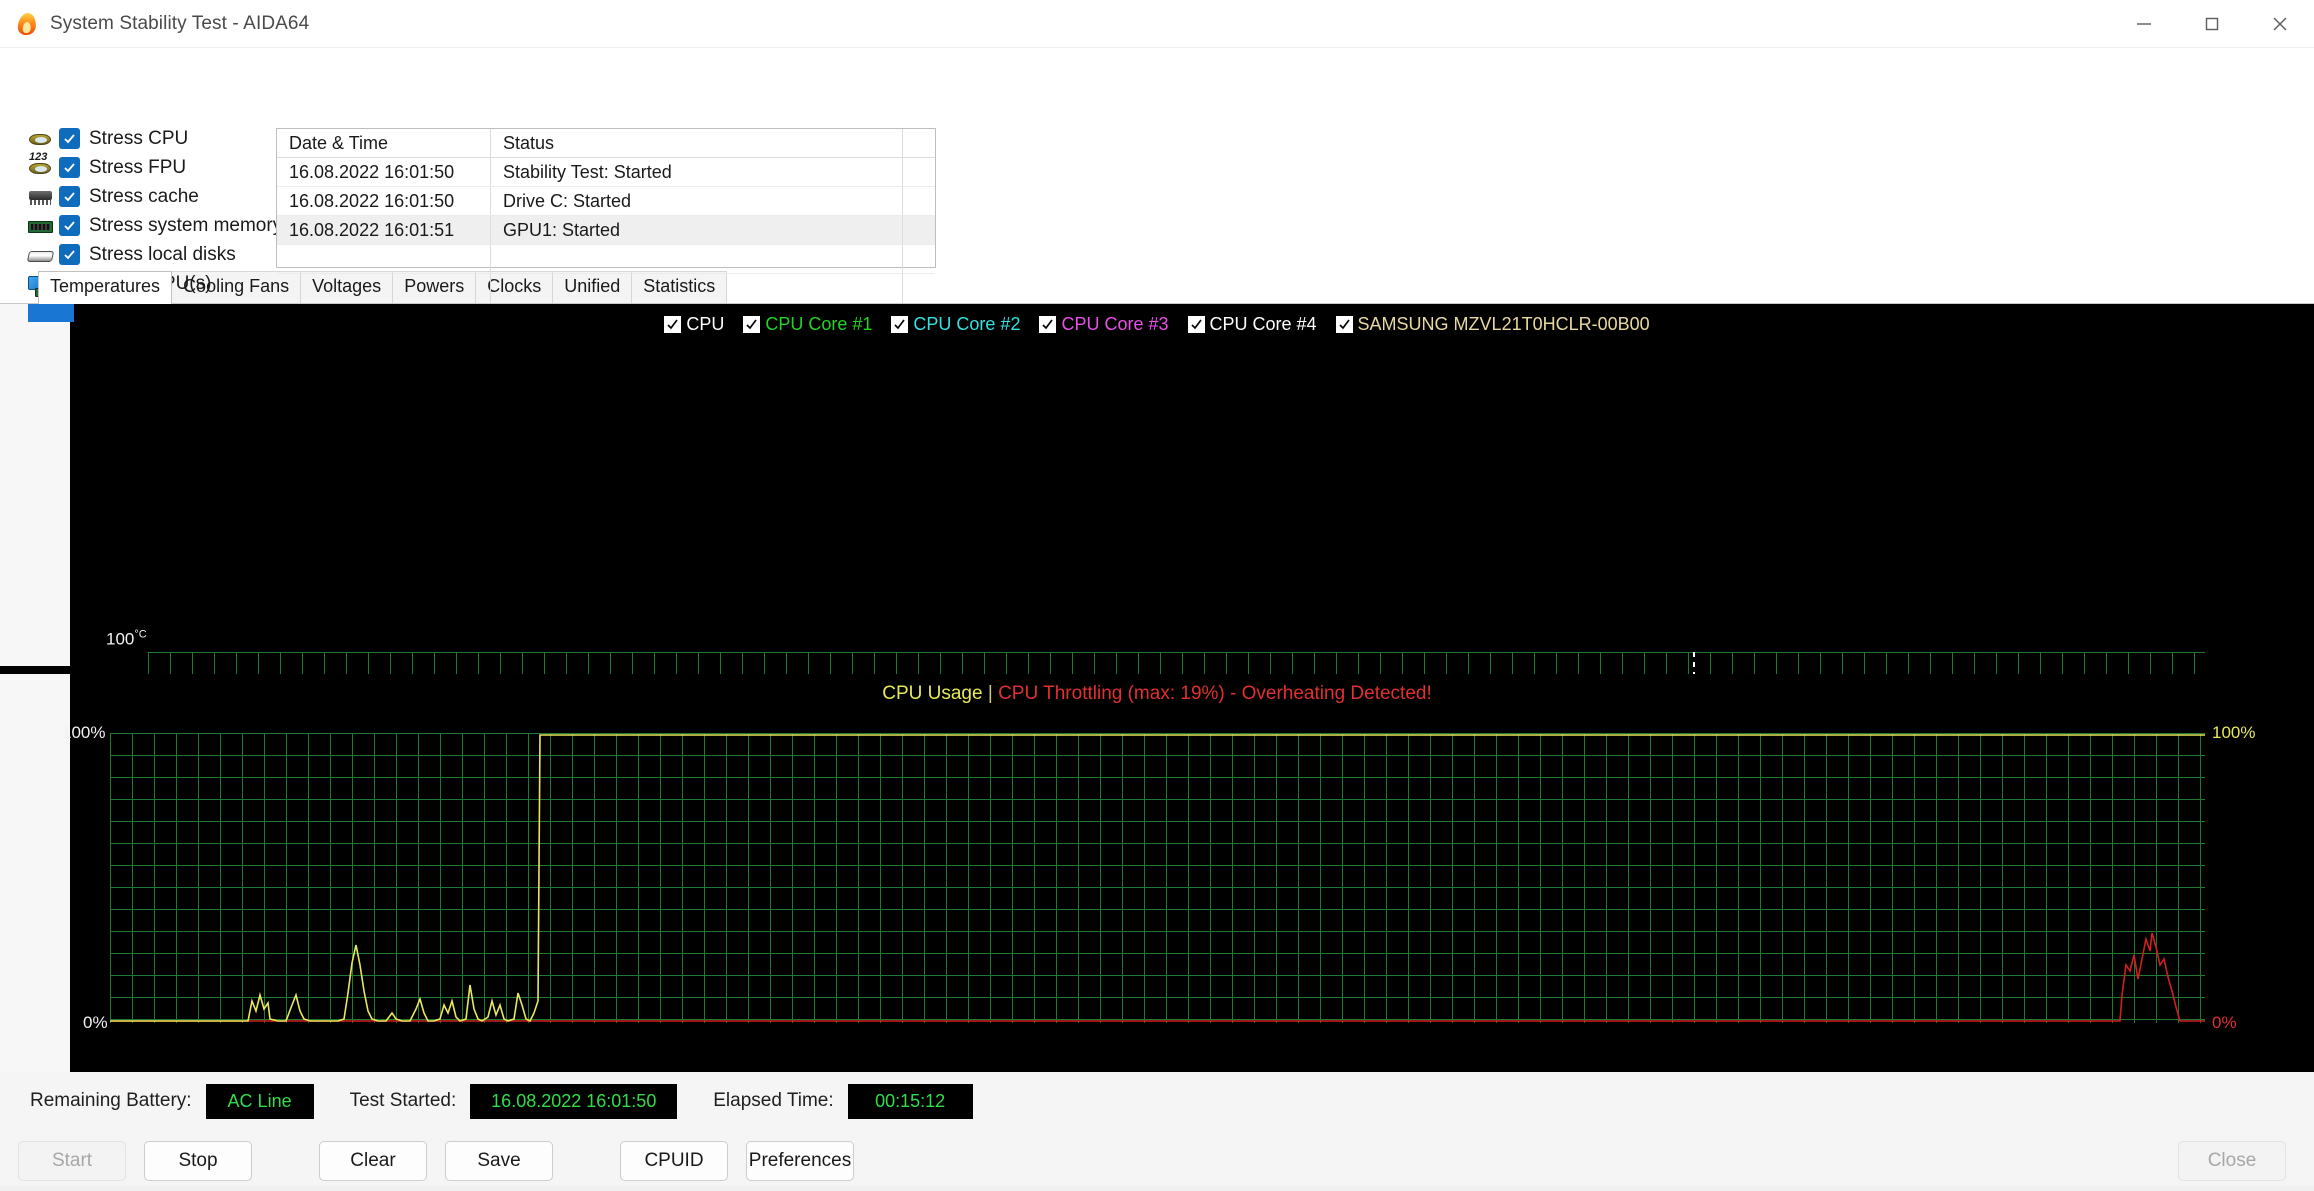 This screenshot has width=2314, height=1191. I want to click on checkbox-stress-cache, so click(69, 196).